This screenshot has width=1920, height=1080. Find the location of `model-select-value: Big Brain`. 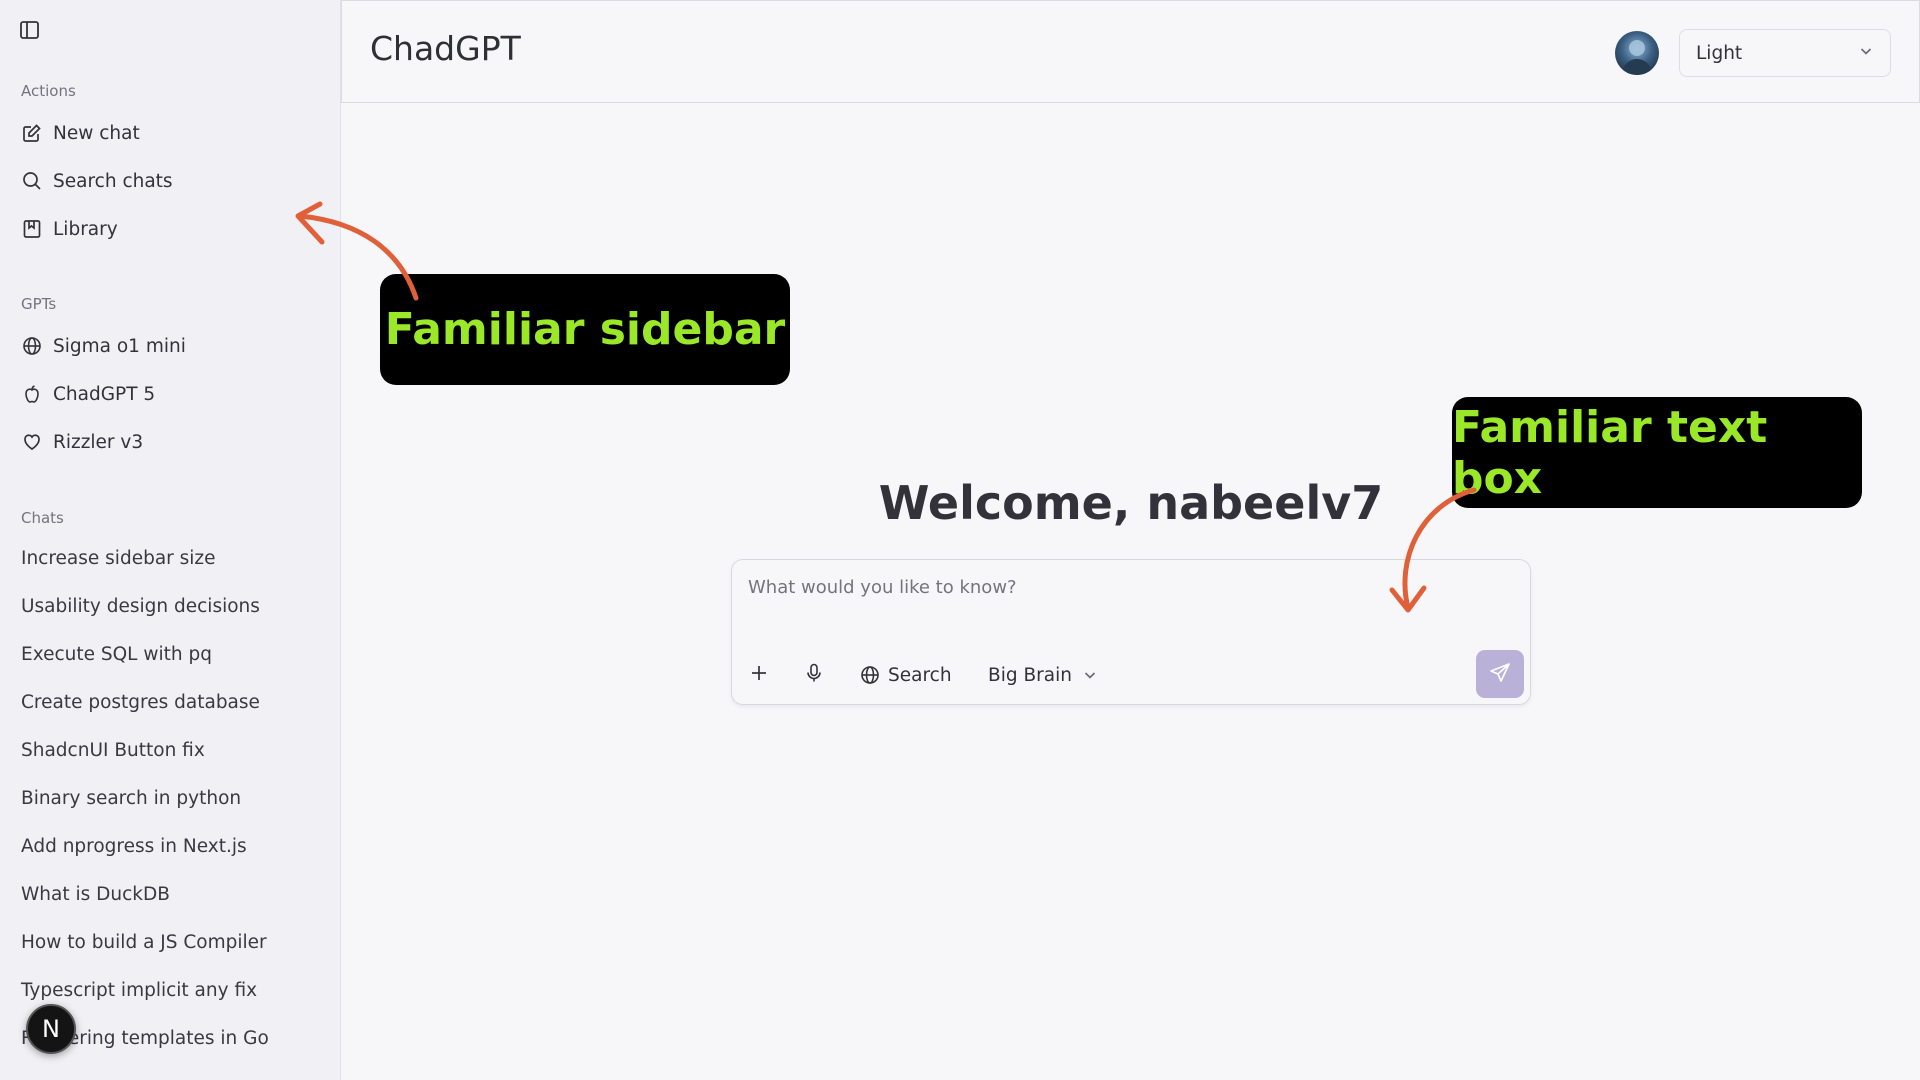

model-select-value: Big Brain is located at coordinates (1030, 675).